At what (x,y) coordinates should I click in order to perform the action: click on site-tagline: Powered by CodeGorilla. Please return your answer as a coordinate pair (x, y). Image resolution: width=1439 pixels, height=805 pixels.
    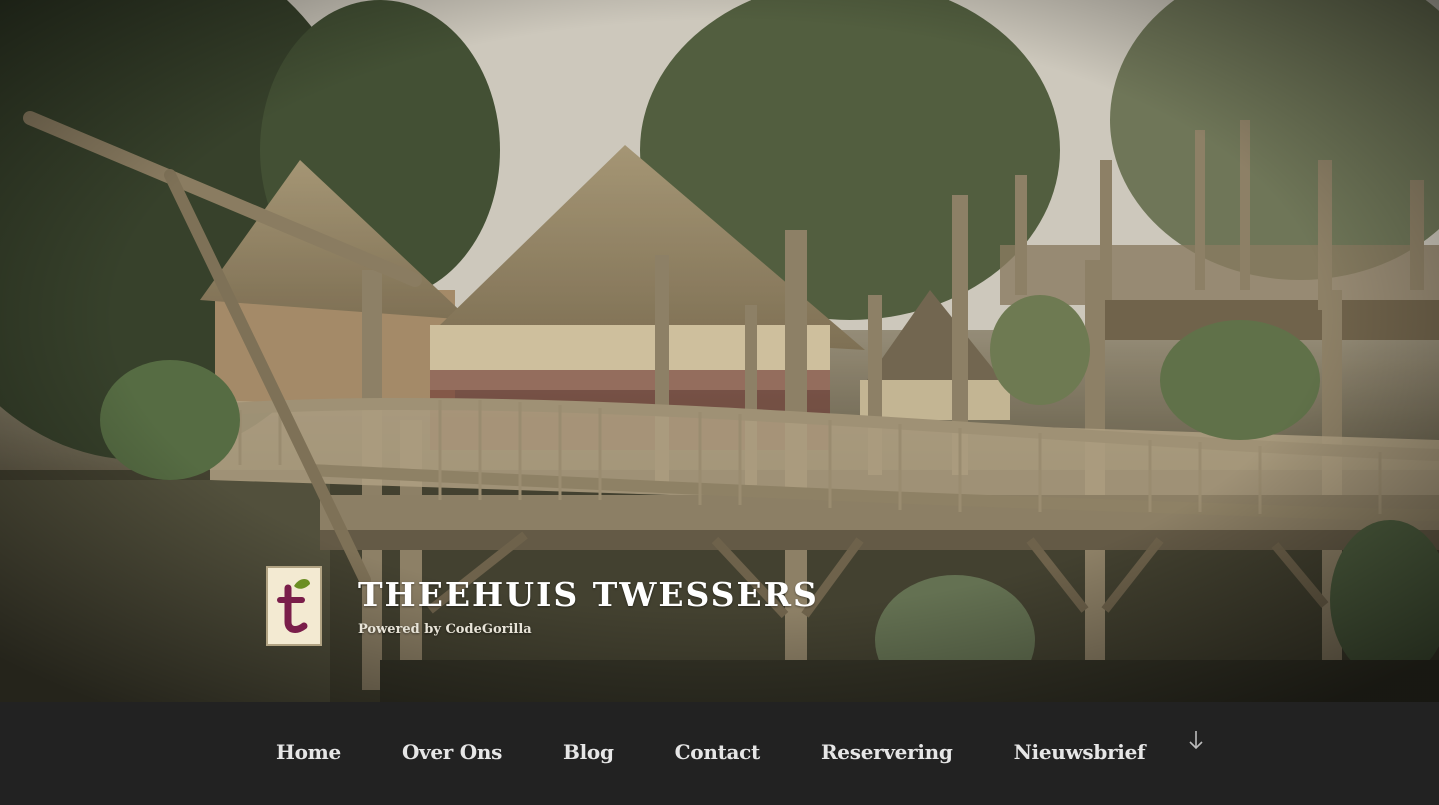
    Looking at the image, I should click on (445, 629).